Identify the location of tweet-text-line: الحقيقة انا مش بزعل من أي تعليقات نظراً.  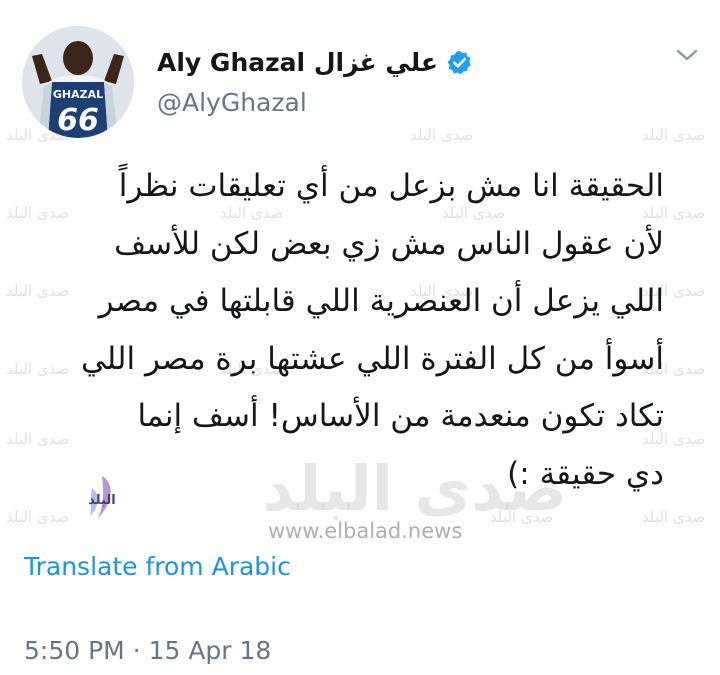
(391, 186).